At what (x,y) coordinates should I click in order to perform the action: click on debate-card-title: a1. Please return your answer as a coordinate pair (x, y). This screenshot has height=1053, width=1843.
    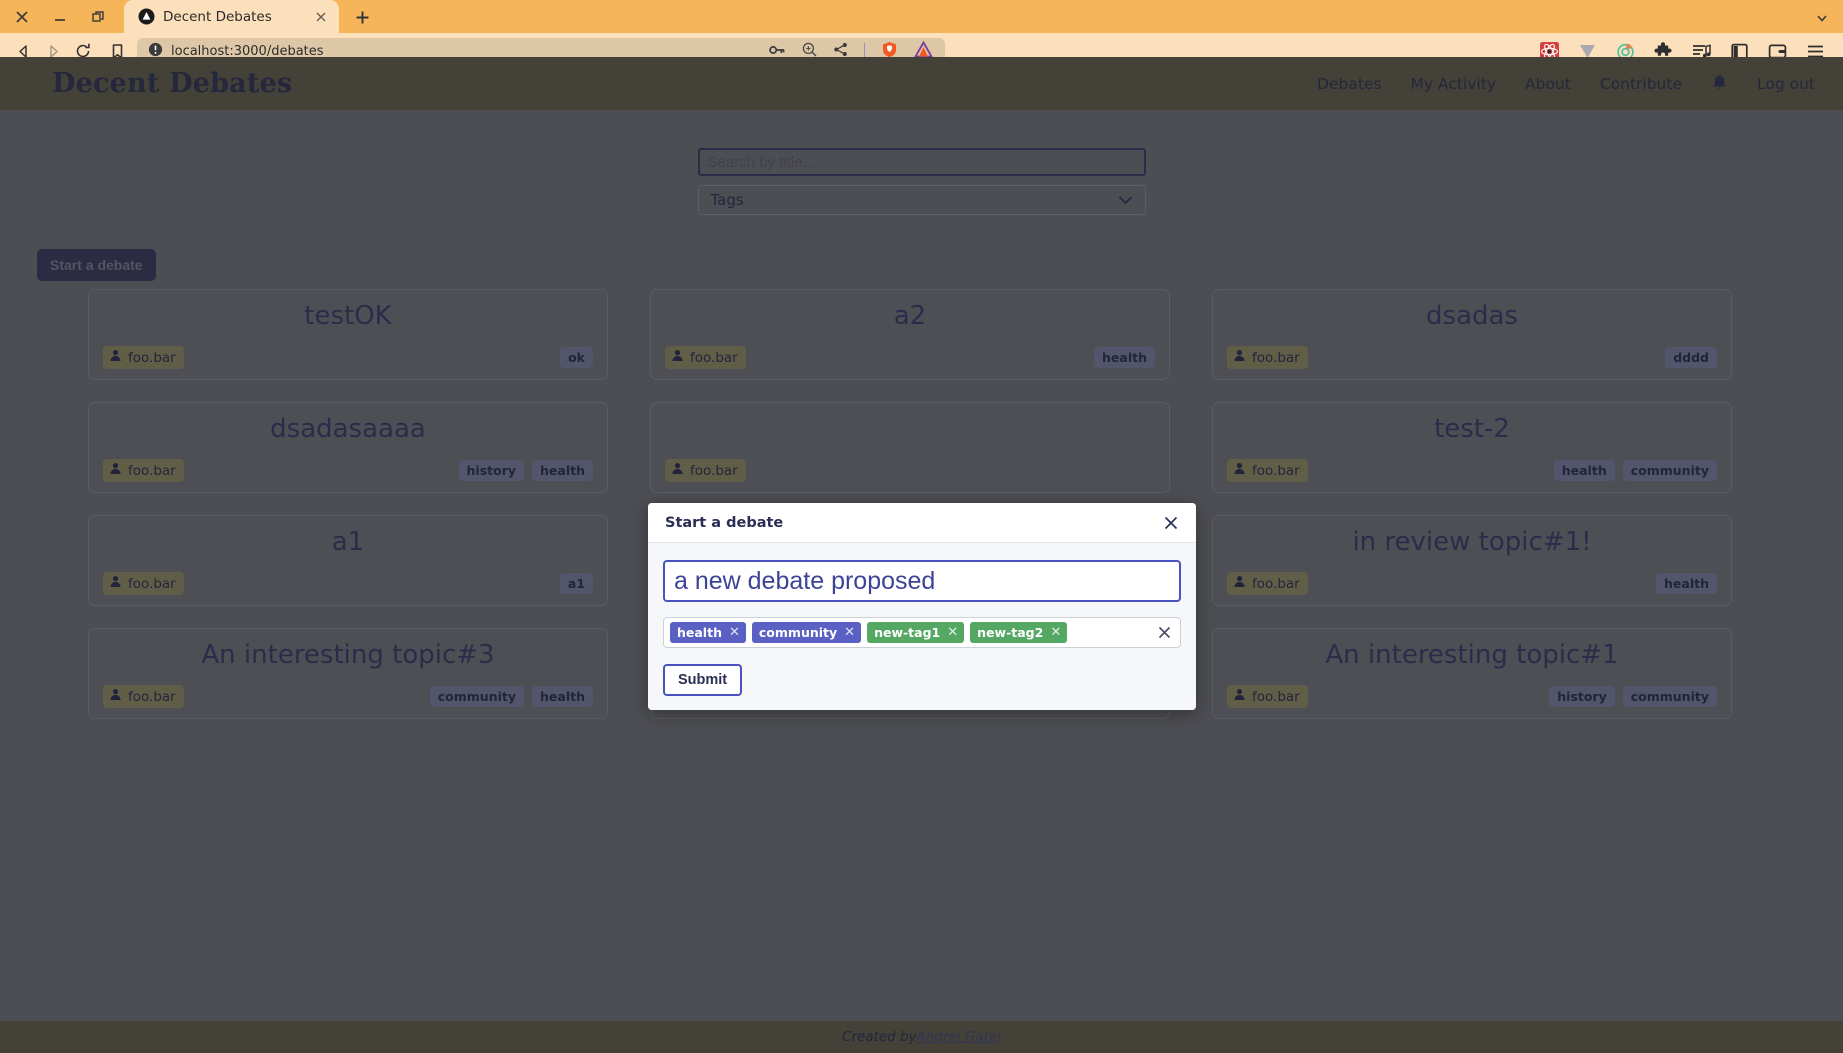
    Looking at the image, I should click on (348, 542).